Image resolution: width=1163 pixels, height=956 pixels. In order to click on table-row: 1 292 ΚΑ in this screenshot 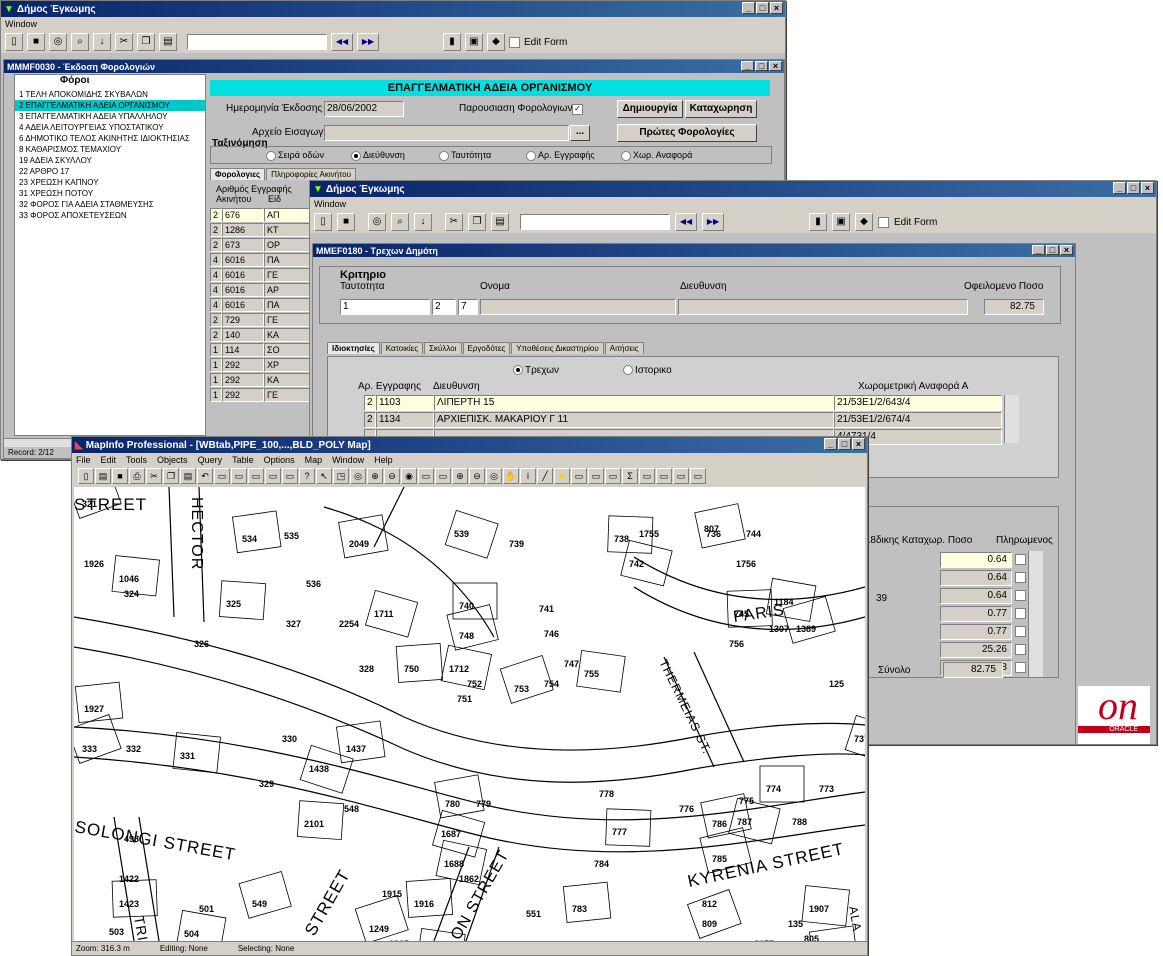, I will do `click(262, 380)`.